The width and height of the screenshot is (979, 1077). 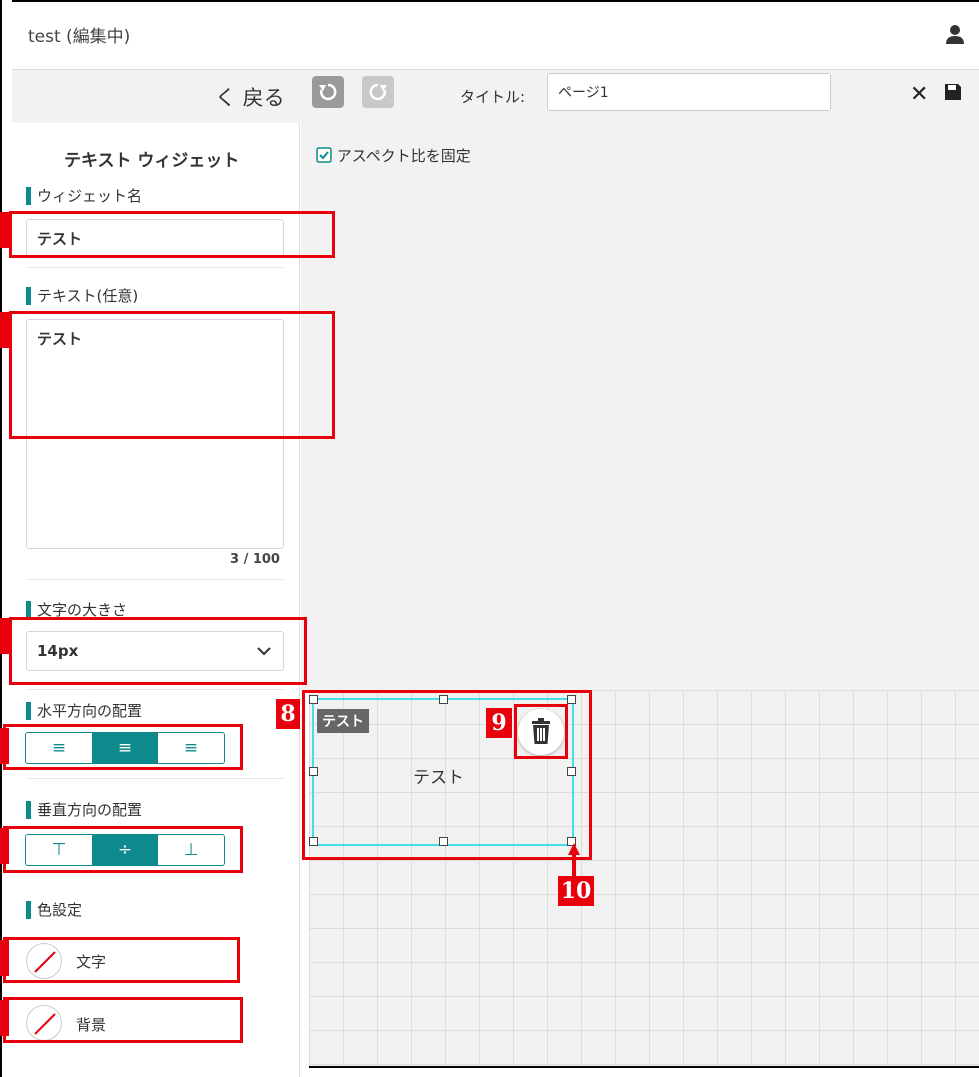 What do you see at coordinates (82, 296) in the screenshot?
I see `text-label: テキスト(任意)` at bounding box center [82, 296].